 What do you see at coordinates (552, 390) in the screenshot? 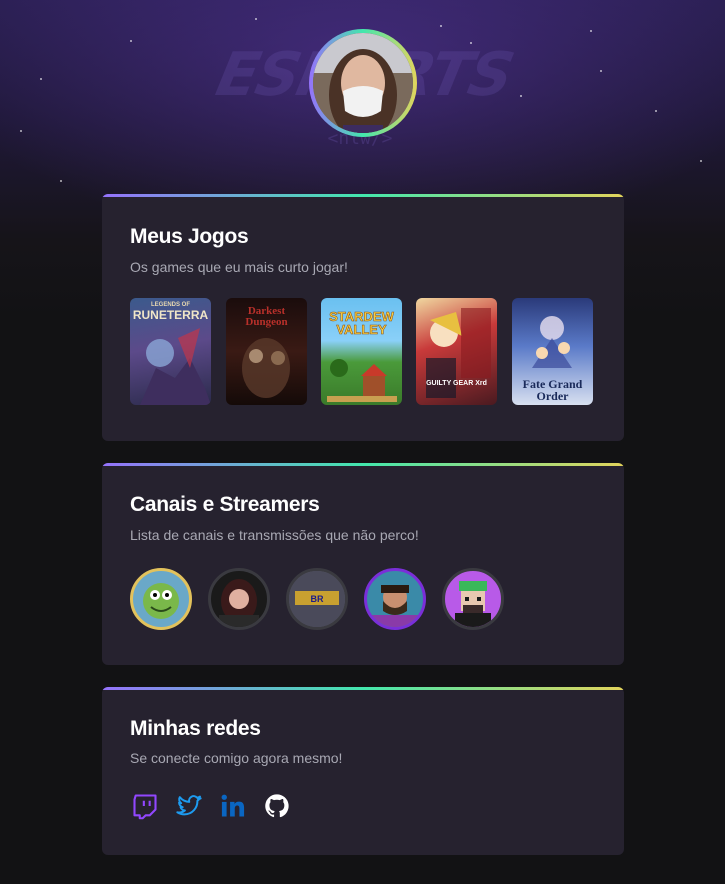
I see `game-cover-title: Fate Grand Order` at bounding box center [552, 390].